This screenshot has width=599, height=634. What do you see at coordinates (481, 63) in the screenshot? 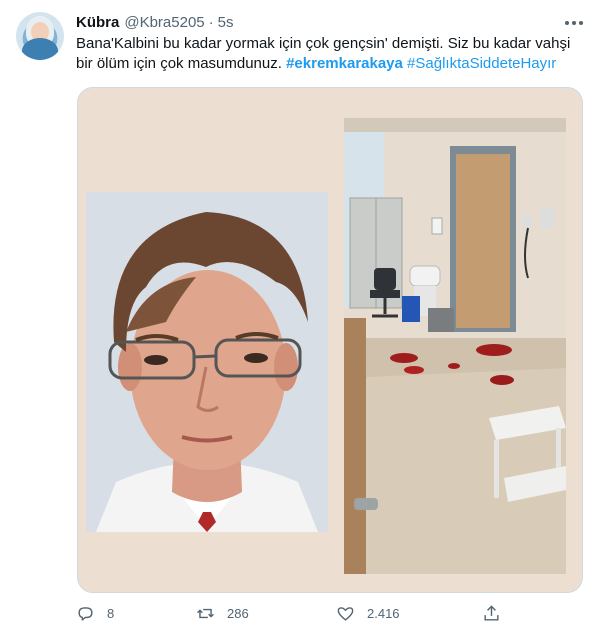
I see `hashtag-sagliktasiddetehayir: #SağlıktaSiddeteHayır` at bounding box center [481, 63].